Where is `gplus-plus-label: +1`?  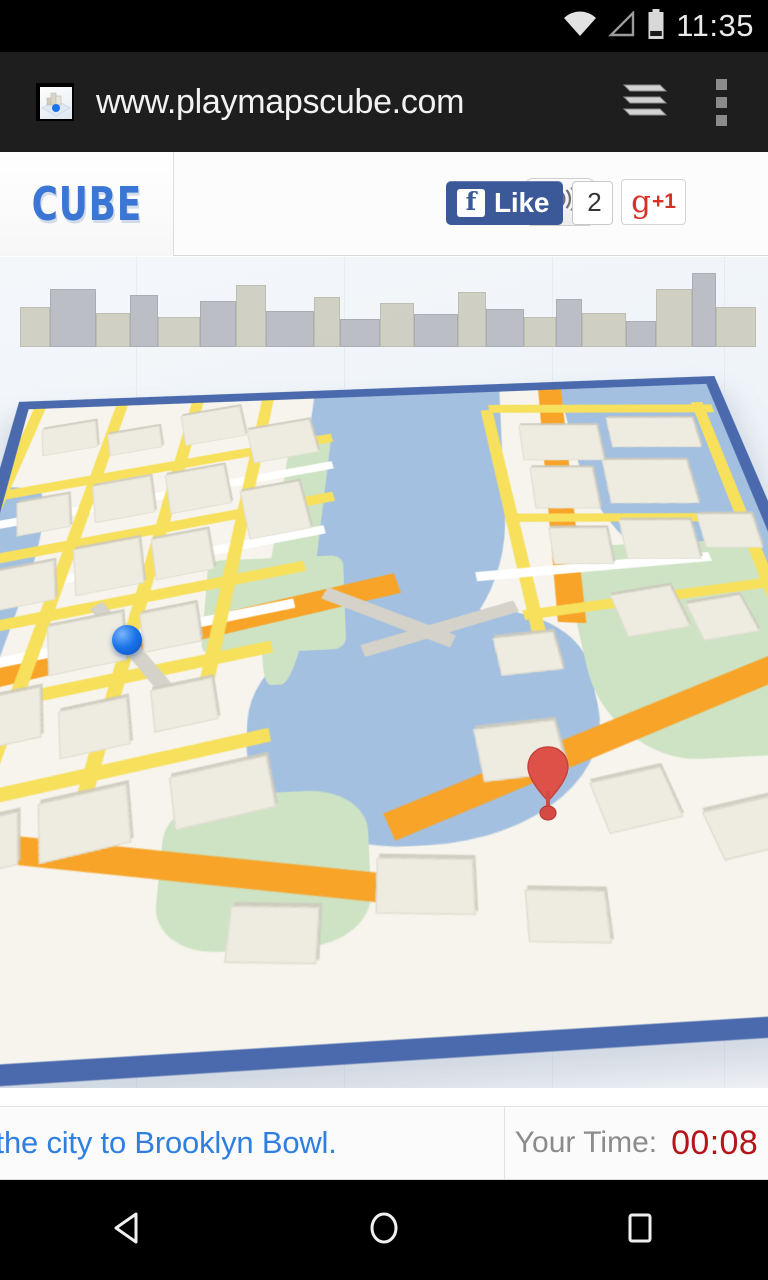
gplus-plus-label: +1 is located at coordinates (663, 201).